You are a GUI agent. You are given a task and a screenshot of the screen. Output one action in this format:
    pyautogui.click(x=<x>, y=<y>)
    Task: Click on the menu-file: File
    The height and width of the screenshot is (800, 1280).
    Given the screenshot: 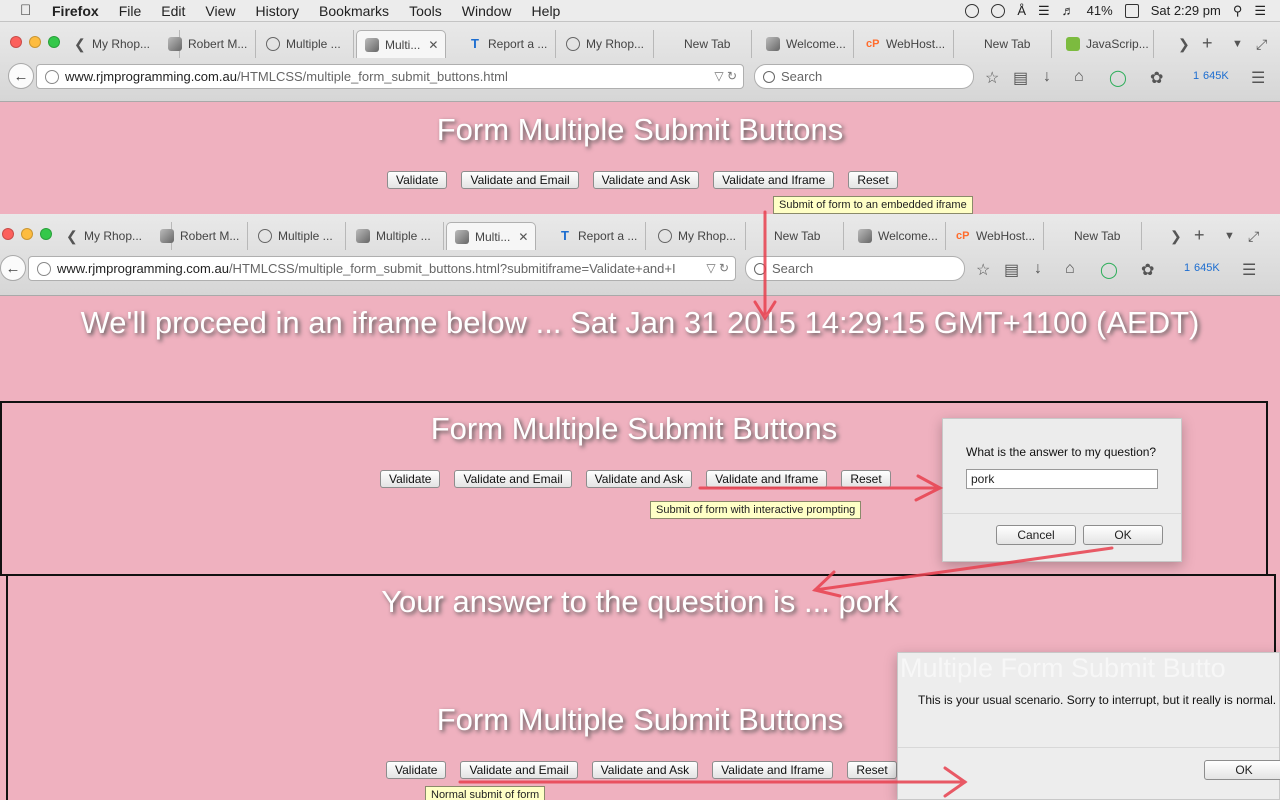 What is the action you would take?
    pyautogui.click(x=130, y=11)
    